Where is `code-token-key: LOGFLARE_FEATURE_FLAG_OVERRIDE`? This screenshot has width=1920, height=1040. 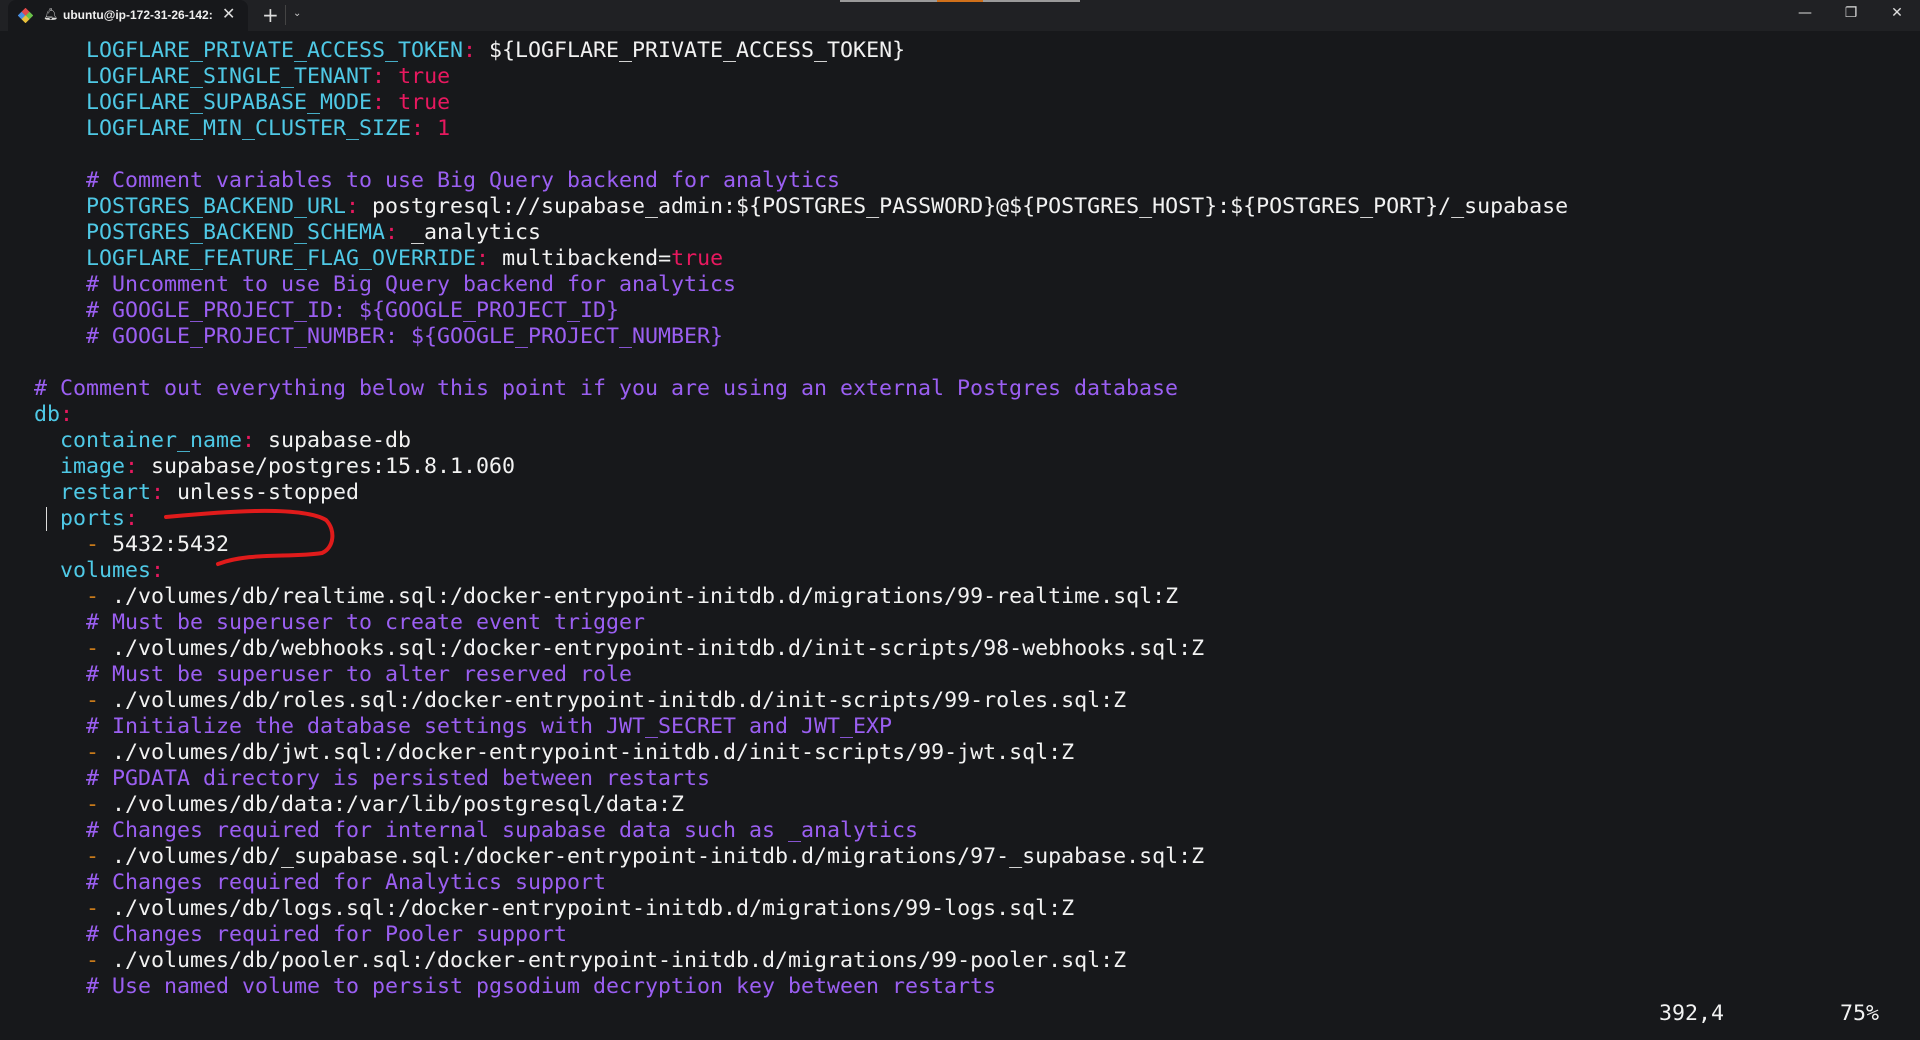
code-token-key: LOGFLARE_FEATURE_FLAG_OVERRIDE is located at coordinates (281, 258).